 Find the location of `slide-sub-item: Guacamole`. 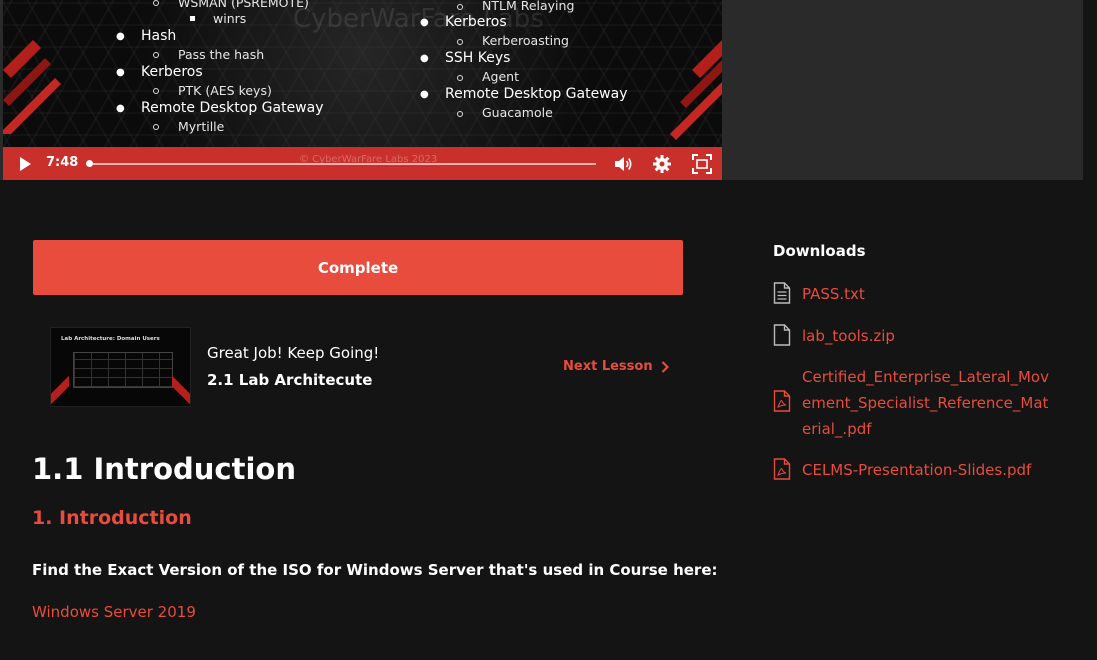

slide-sub-item: Guacamole is located at coordinates (517, 112).